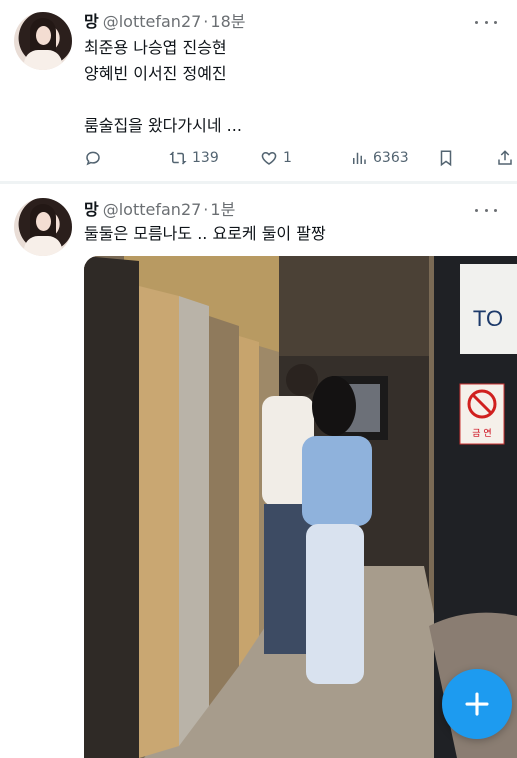 This screenshot has width=517, height=758. I want to click on timestamp: 18분, so click(227, 21).